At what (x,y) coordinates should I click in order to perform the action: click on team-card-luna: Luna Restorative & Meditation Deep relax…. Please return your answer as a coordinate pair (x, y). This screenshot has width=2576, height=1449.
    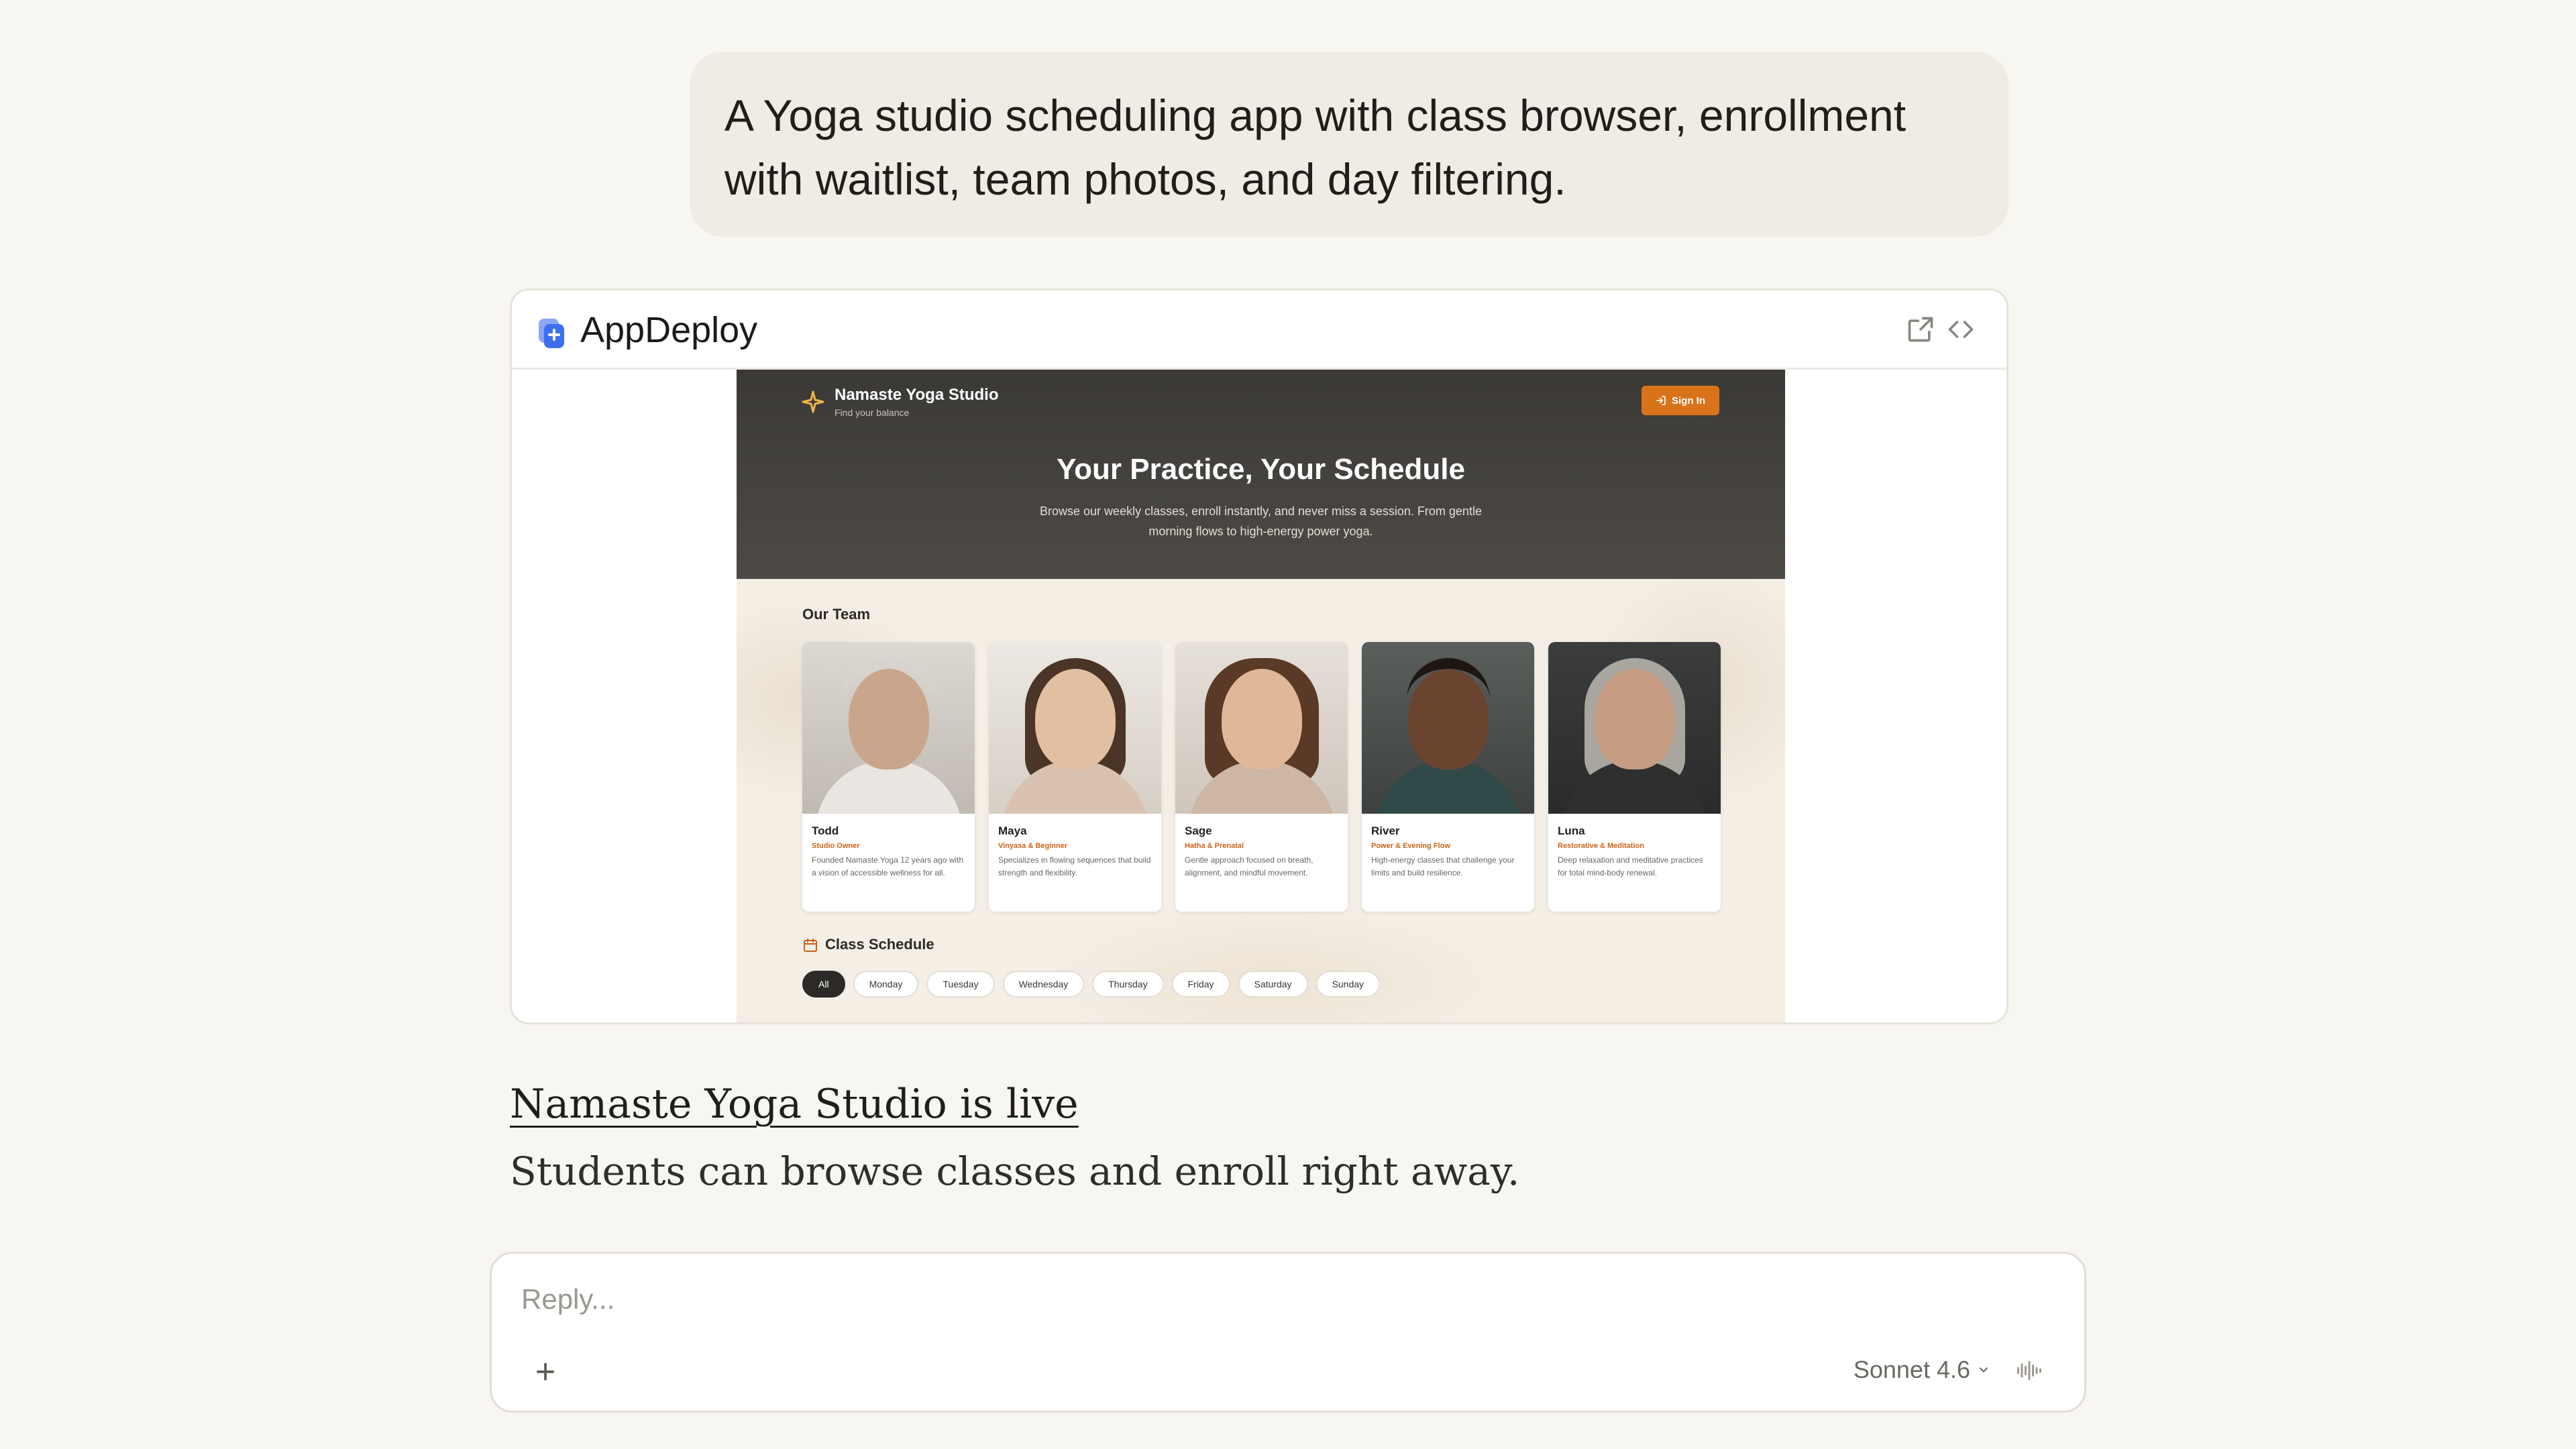
    Looking at the image, I should click on (1634, 777).